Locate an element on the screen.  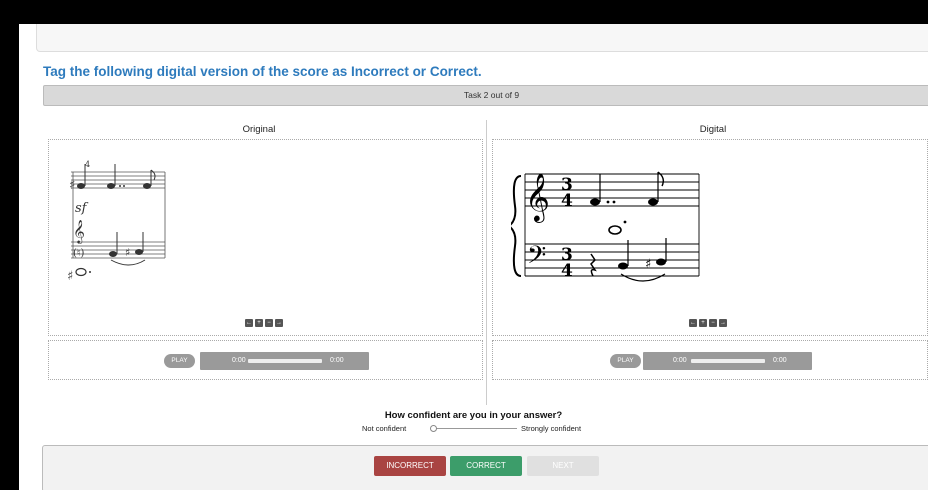
digital-seek-track is located at coordinates (728, 361).